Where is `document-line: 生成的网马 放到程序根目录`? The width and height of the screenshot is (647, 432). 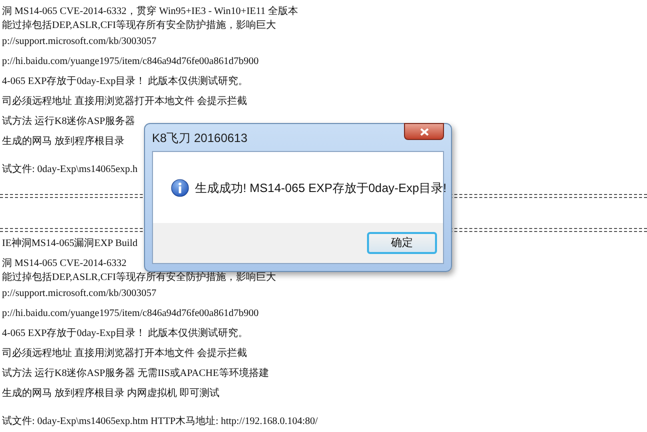 document-line: 生成的网马 放到程序根目录 is located at coordinates (63, 141).